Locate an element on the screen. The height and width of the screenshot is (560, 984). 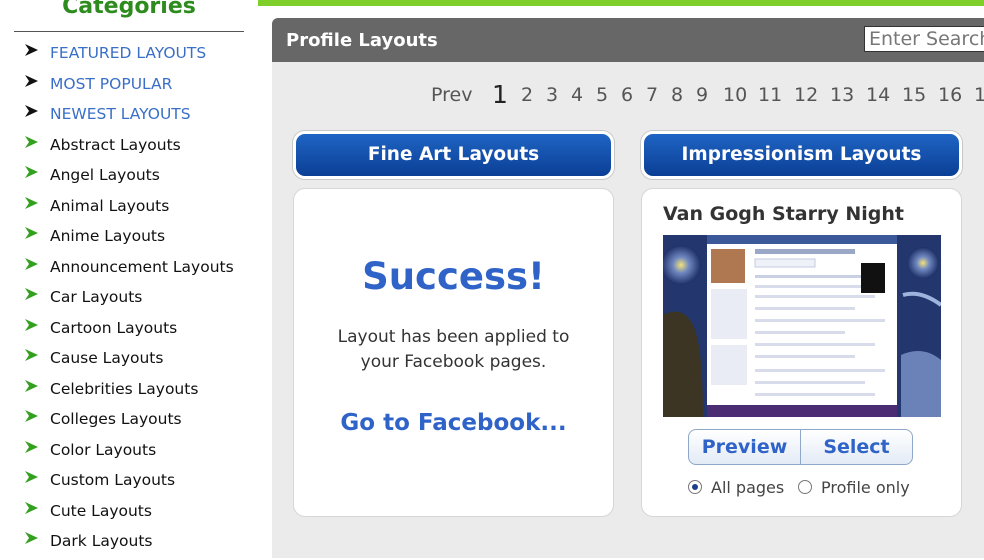
page-link: 12 is located at coordinates (806, 95).